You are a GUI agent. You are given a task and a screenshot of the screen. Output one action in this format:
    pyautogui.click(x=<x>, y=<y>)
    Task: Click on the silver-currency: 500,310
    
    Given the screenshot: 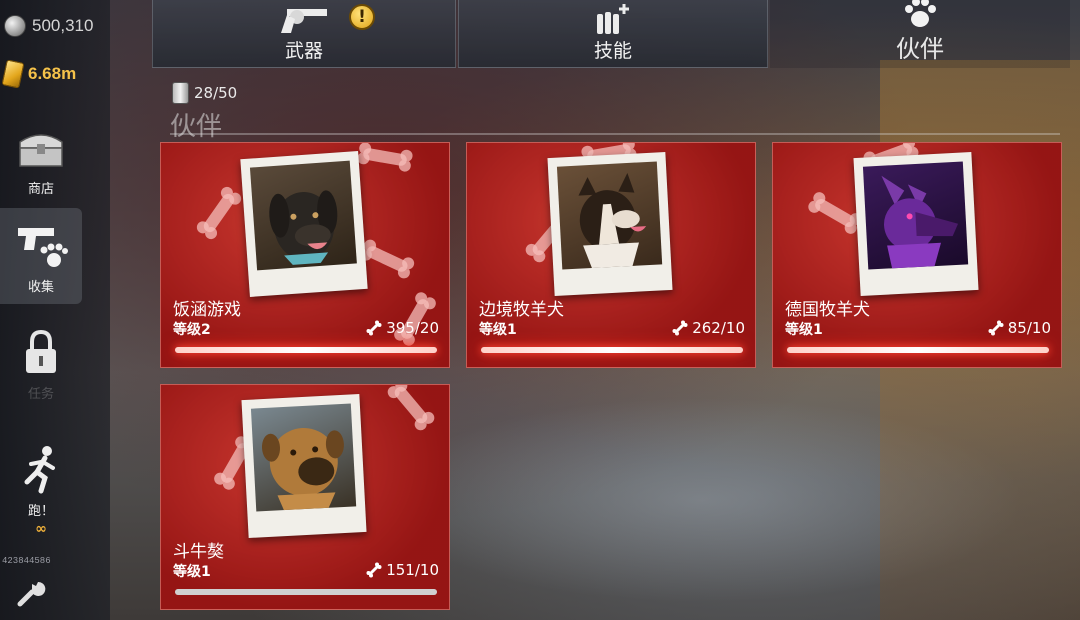 What is the action you would take?
    pyautogui.click(x=48, y=26)
    